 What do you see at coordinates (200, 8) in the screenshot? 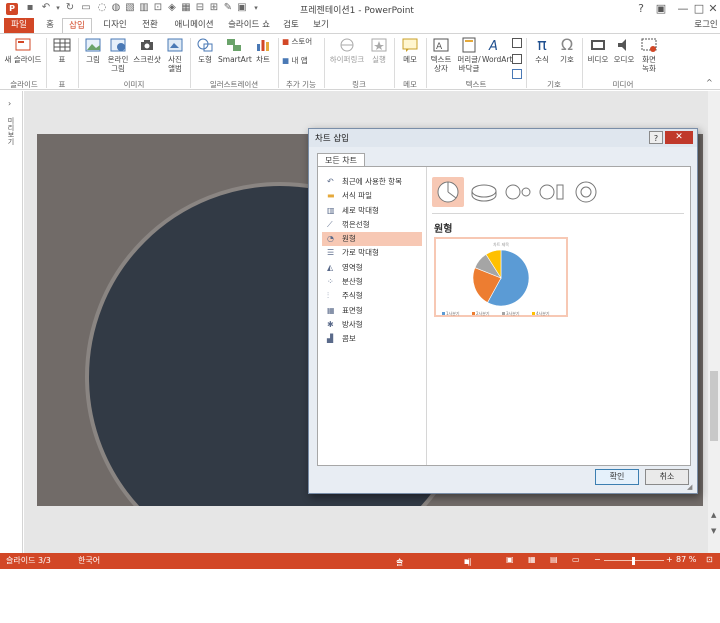
I see `qat-icon-10: ⊟` at bounding box center [200, 8].